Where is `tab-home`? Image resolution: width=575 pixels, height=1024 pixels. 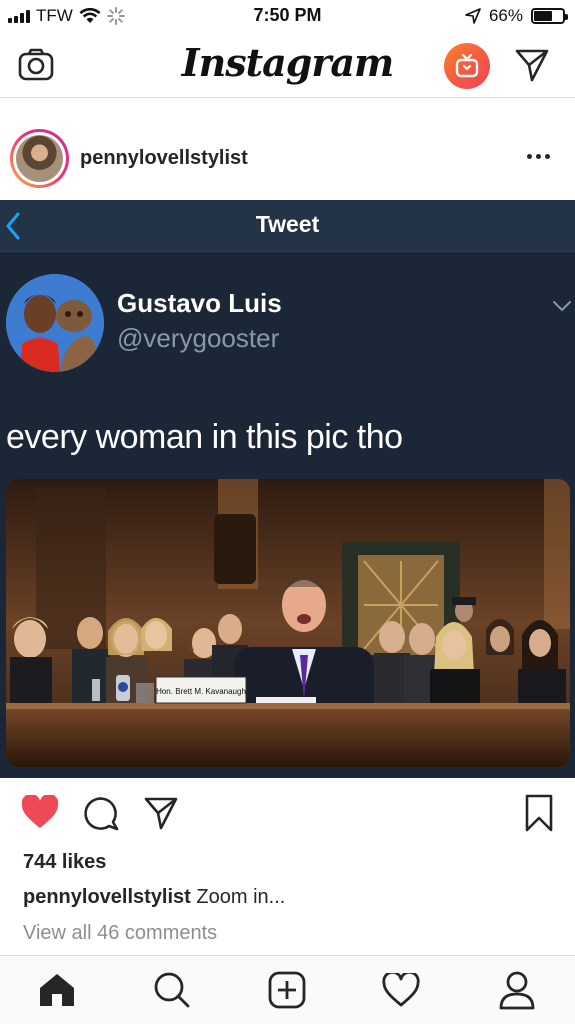
tab-home is located at coordinates (57, 990).